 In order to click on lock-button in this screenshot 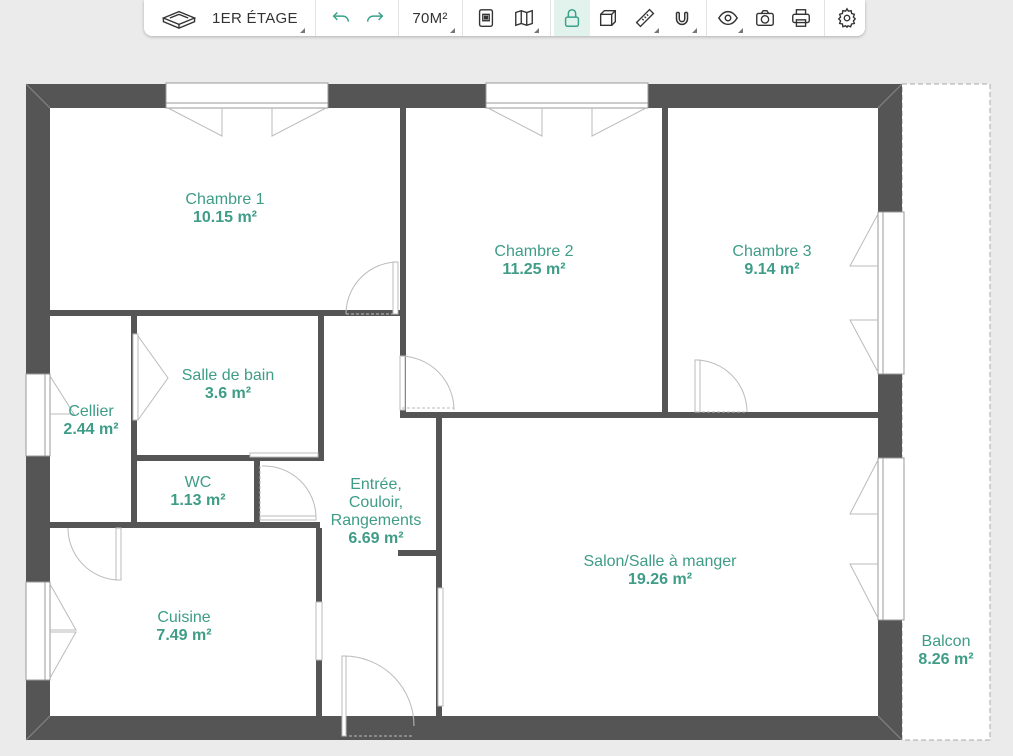, I will do `click(572, 18)`.